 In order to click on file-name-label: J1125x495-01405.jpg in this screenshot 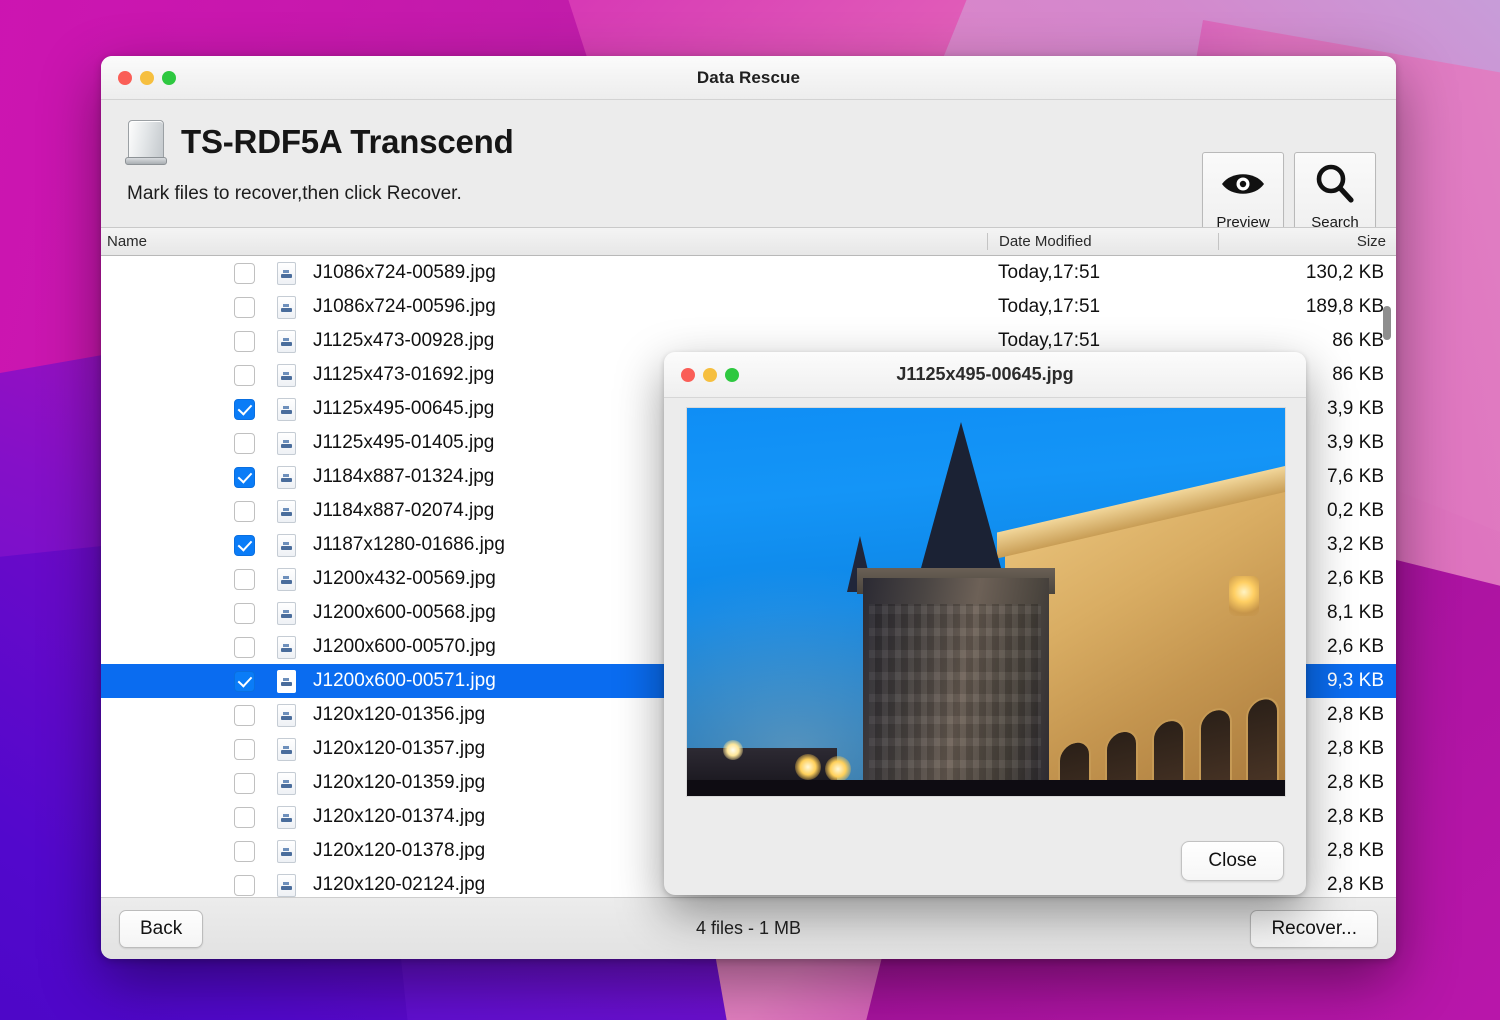, I will do `click(404, 442)`.